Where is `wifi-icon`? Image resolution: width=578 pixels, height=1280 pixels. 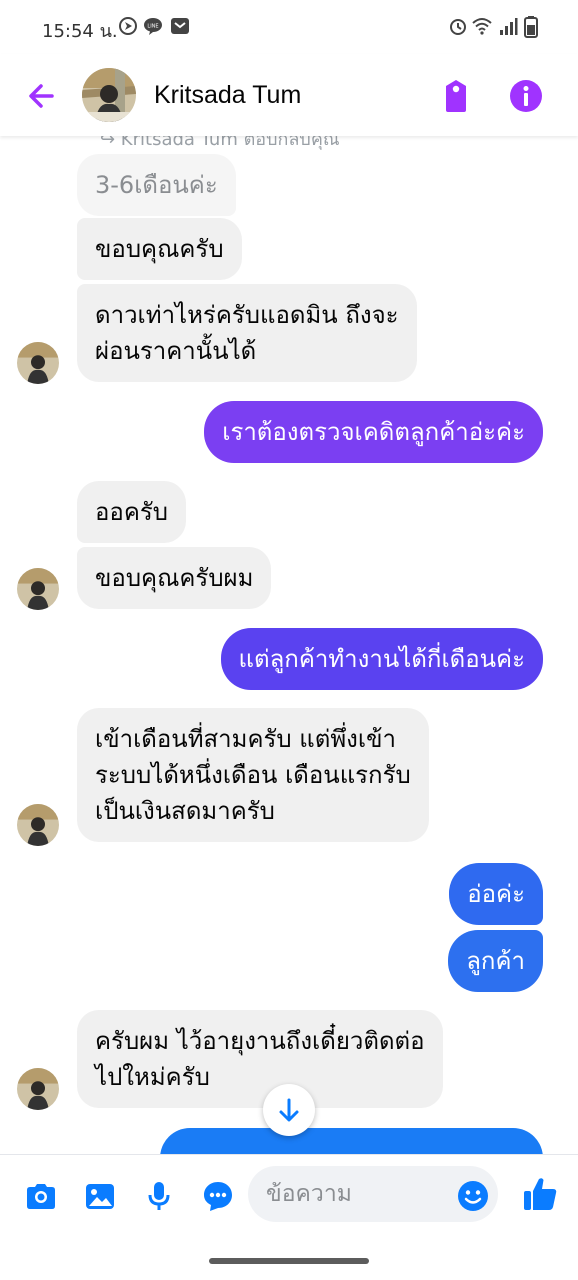 wifi-icon is located at coordinates (482, 26).